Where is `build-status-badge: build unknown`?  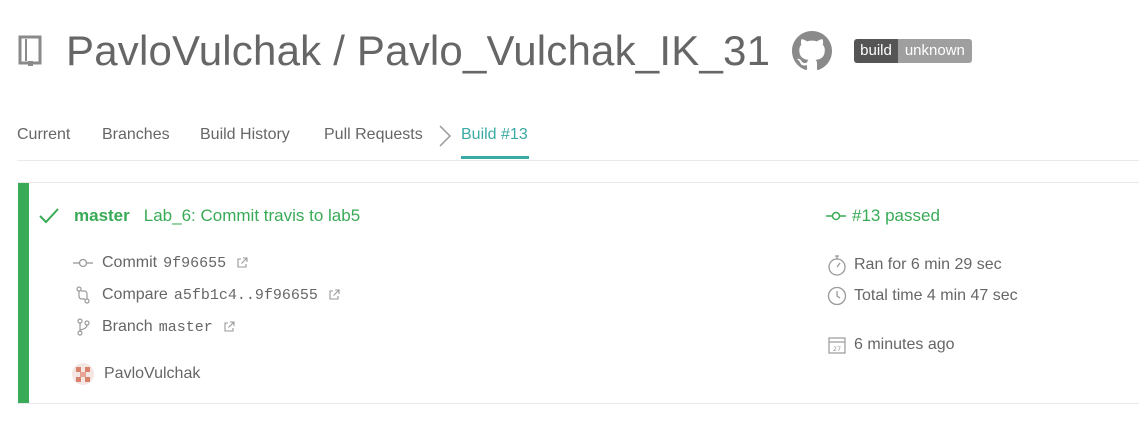 build-status-badge: build unknown is located at coordinates (913, 51).